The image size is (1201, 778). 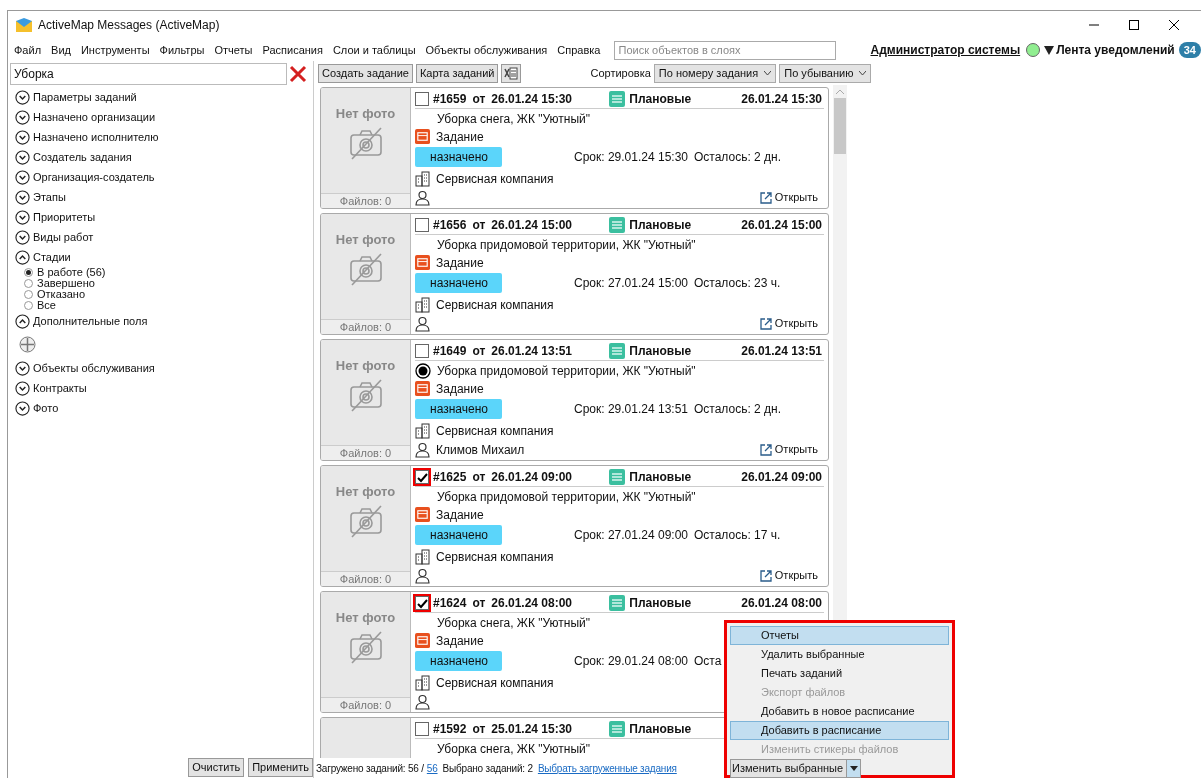 I want to click on filter-section-title: Дополнительные поля, so click(x=90, y=321).